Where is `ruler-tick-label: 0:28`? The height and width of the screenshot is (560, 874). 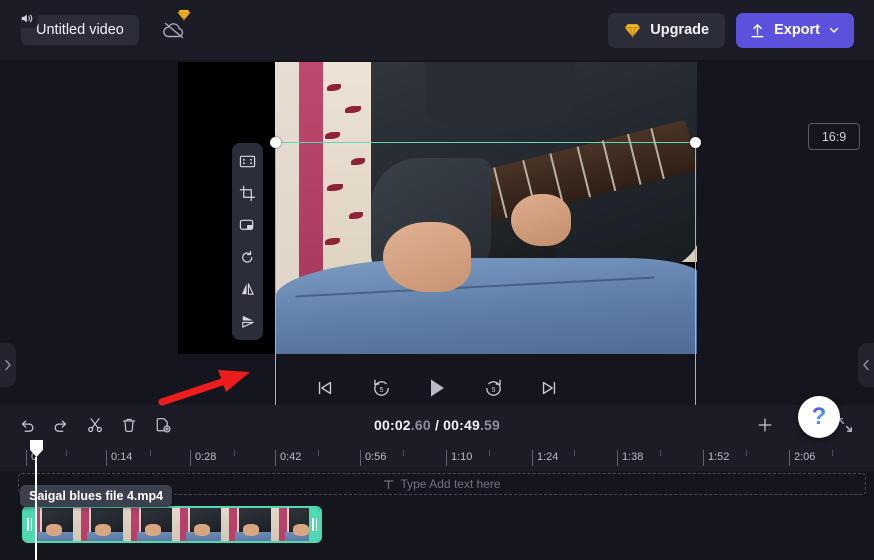 ruler-tick-label: 0:28 is located at coordinates (206, 457).